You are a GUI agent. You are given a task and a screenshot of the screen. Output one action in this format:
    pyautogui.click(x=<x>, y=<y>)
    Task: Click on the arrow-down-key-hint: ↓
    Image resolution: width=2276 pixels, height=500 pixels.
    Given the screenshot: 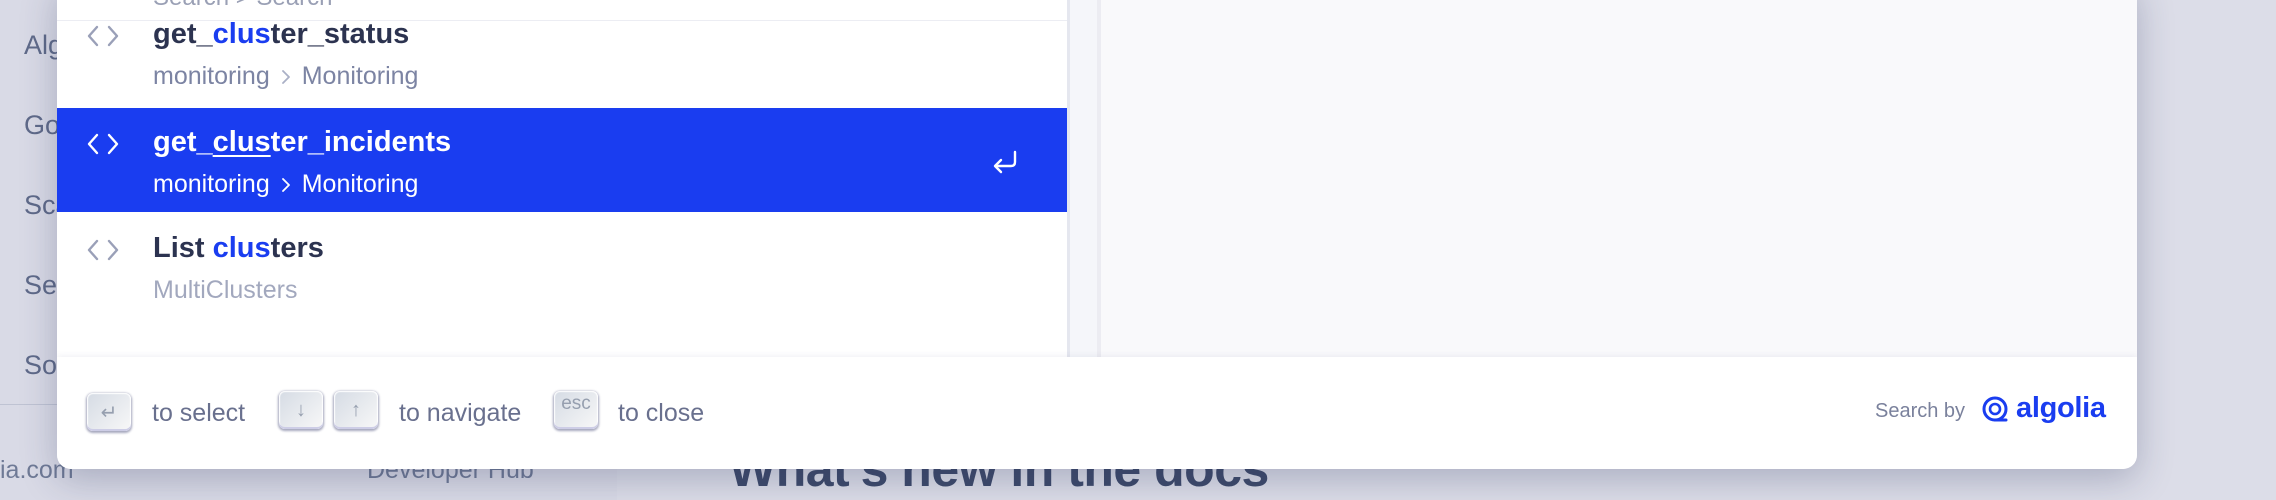 What is the action you would take?
    pyautogui.click(x=301, y=410)
    